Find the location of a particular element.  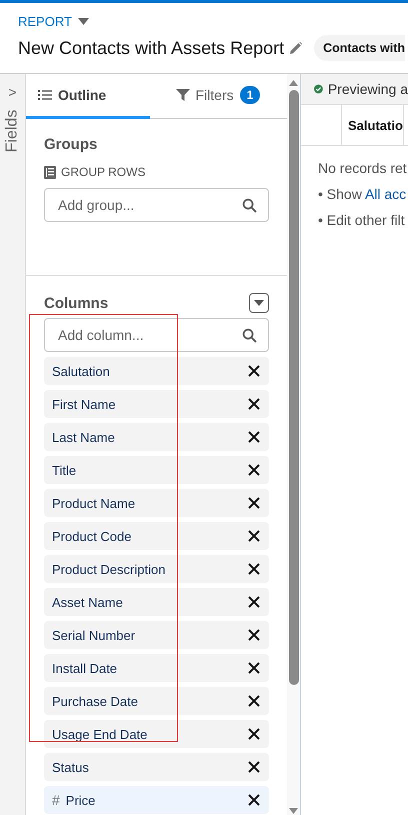

section-heading: Columns is located at coordinates (76, 303).